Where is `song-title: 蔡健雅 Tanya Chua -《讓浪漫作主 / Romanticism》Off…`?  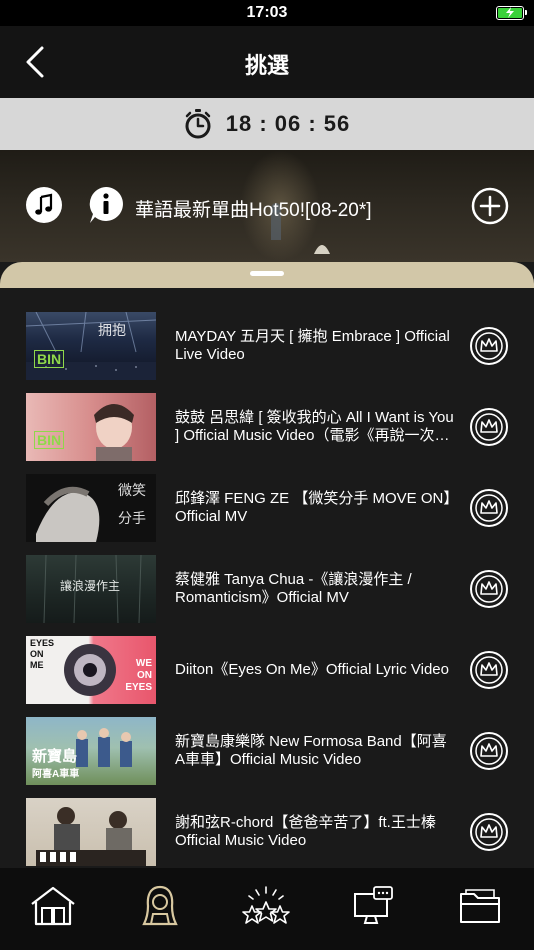
song-title: 蔡健雅 Tanya Chua -《讓浪漫作主 / Romanticism》Off… is located at coordinates (293, 588).